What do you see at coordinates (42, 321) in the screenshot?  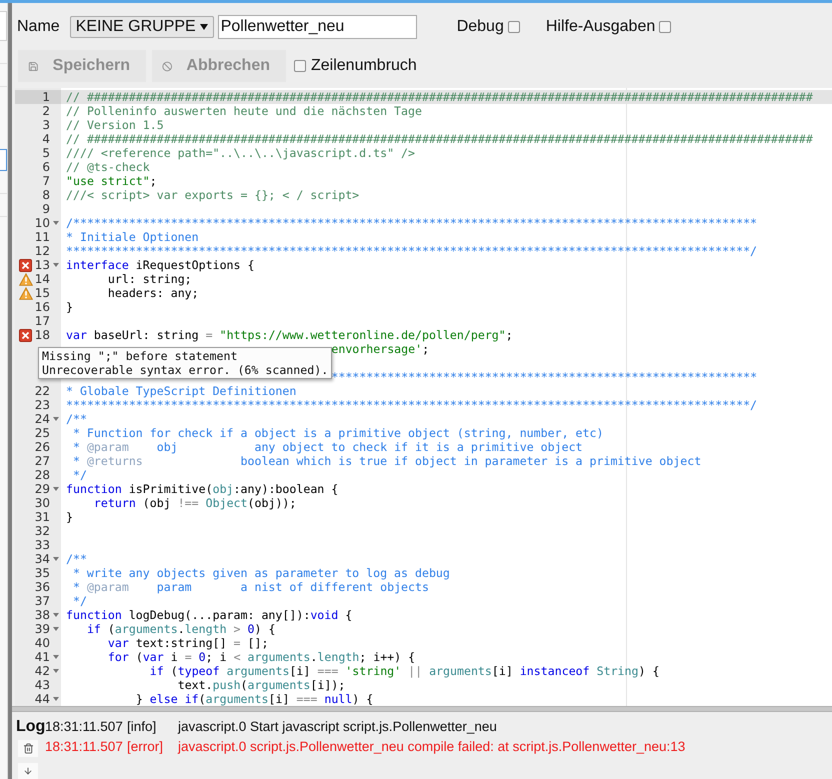 I see `line-number: 17` at bounding box center [42, 321].